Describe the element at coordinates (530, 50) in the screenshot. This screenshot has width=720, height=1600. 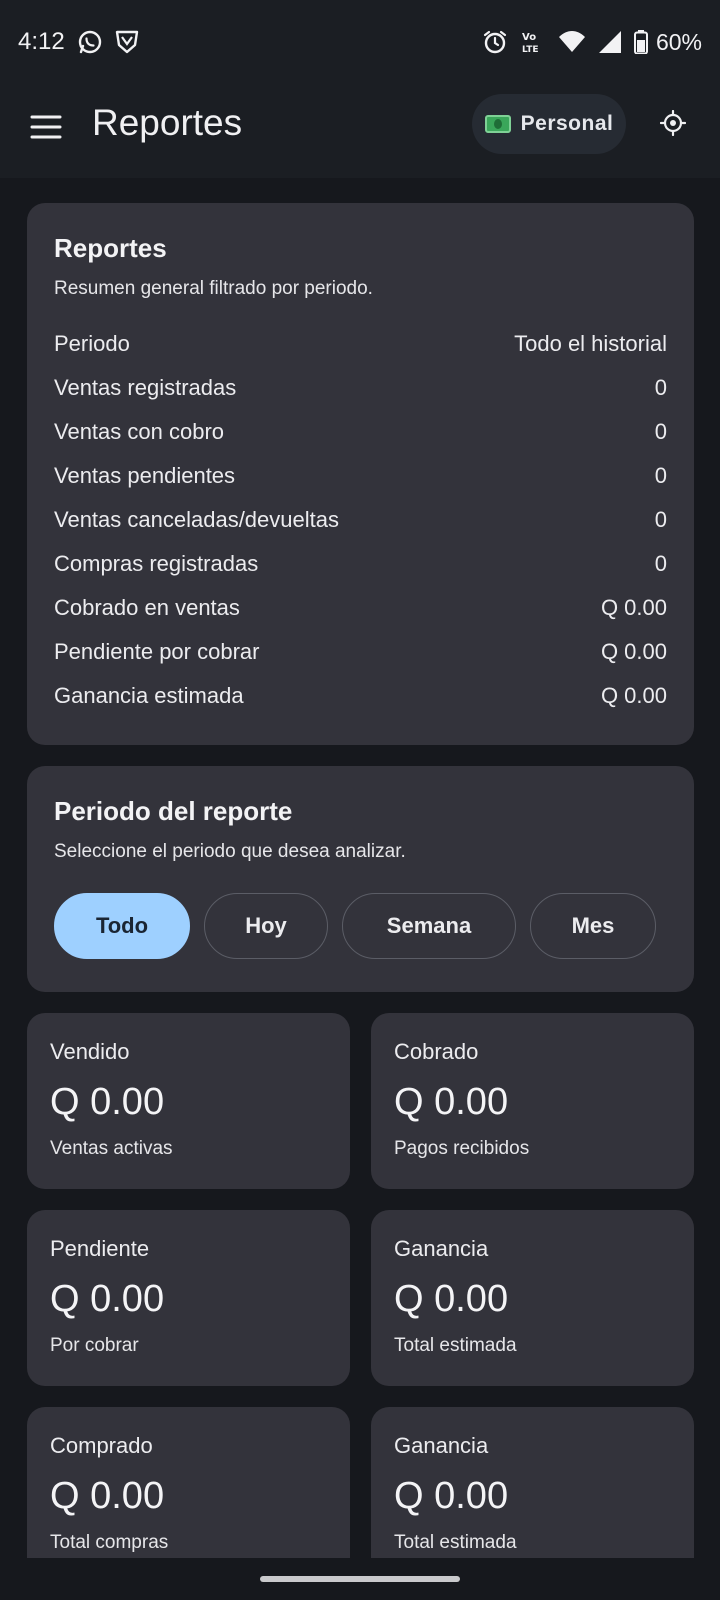
I see `svg-text: LTE` at that location.